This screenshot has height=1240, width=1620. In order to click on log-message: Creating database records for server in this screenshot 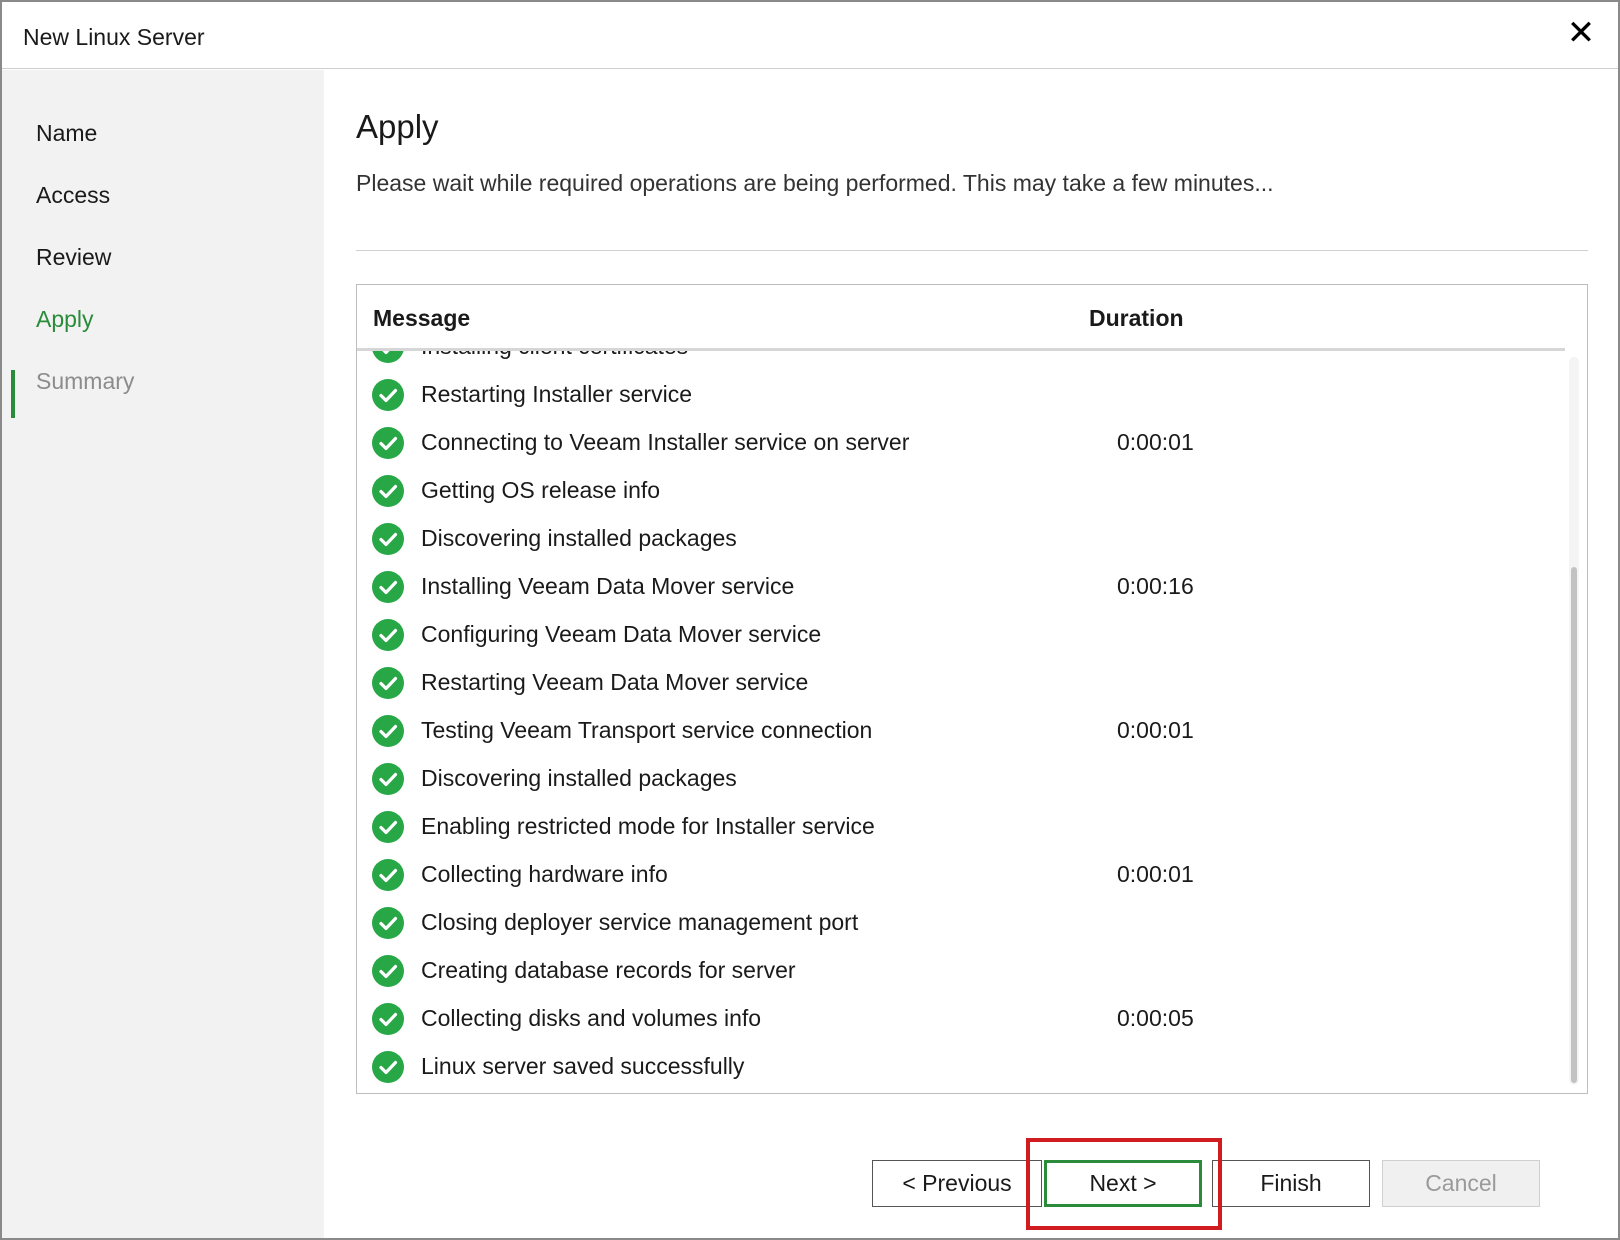, I will do `click(608, 970)`.